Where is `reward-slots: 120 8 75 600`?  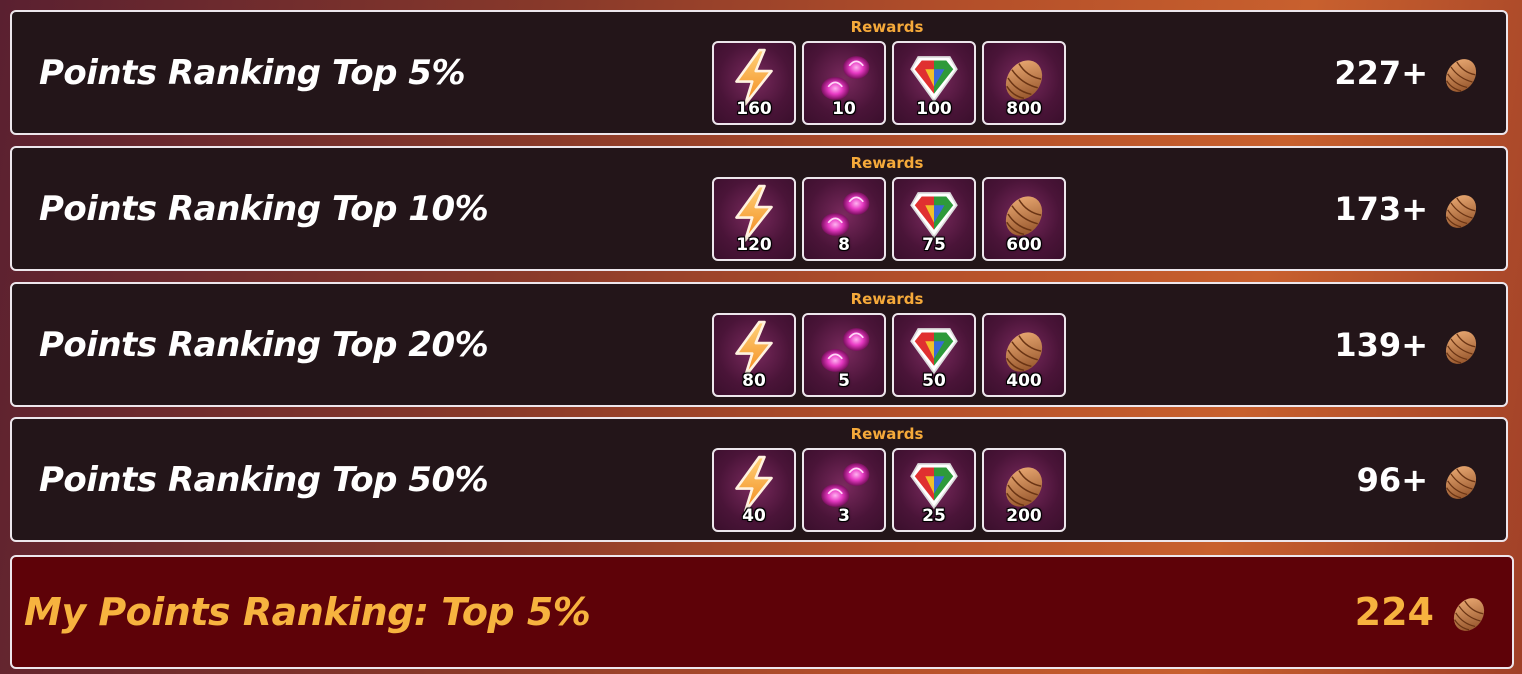
reward-slots: 120 8 75 600 is located at coordinates (889, 219).